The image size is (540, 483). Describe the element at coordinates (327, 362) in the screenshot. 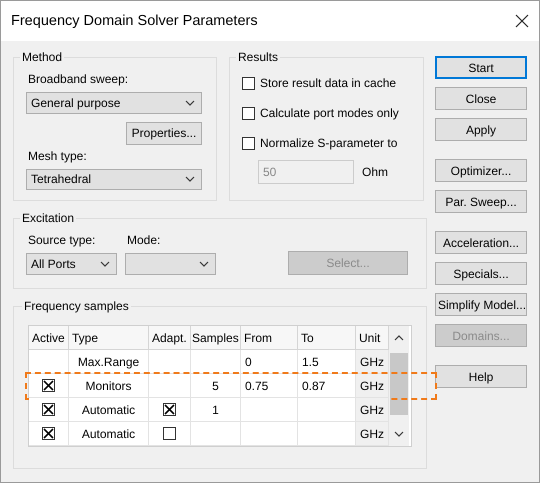

I see `table-cell: 1.5` at that location.